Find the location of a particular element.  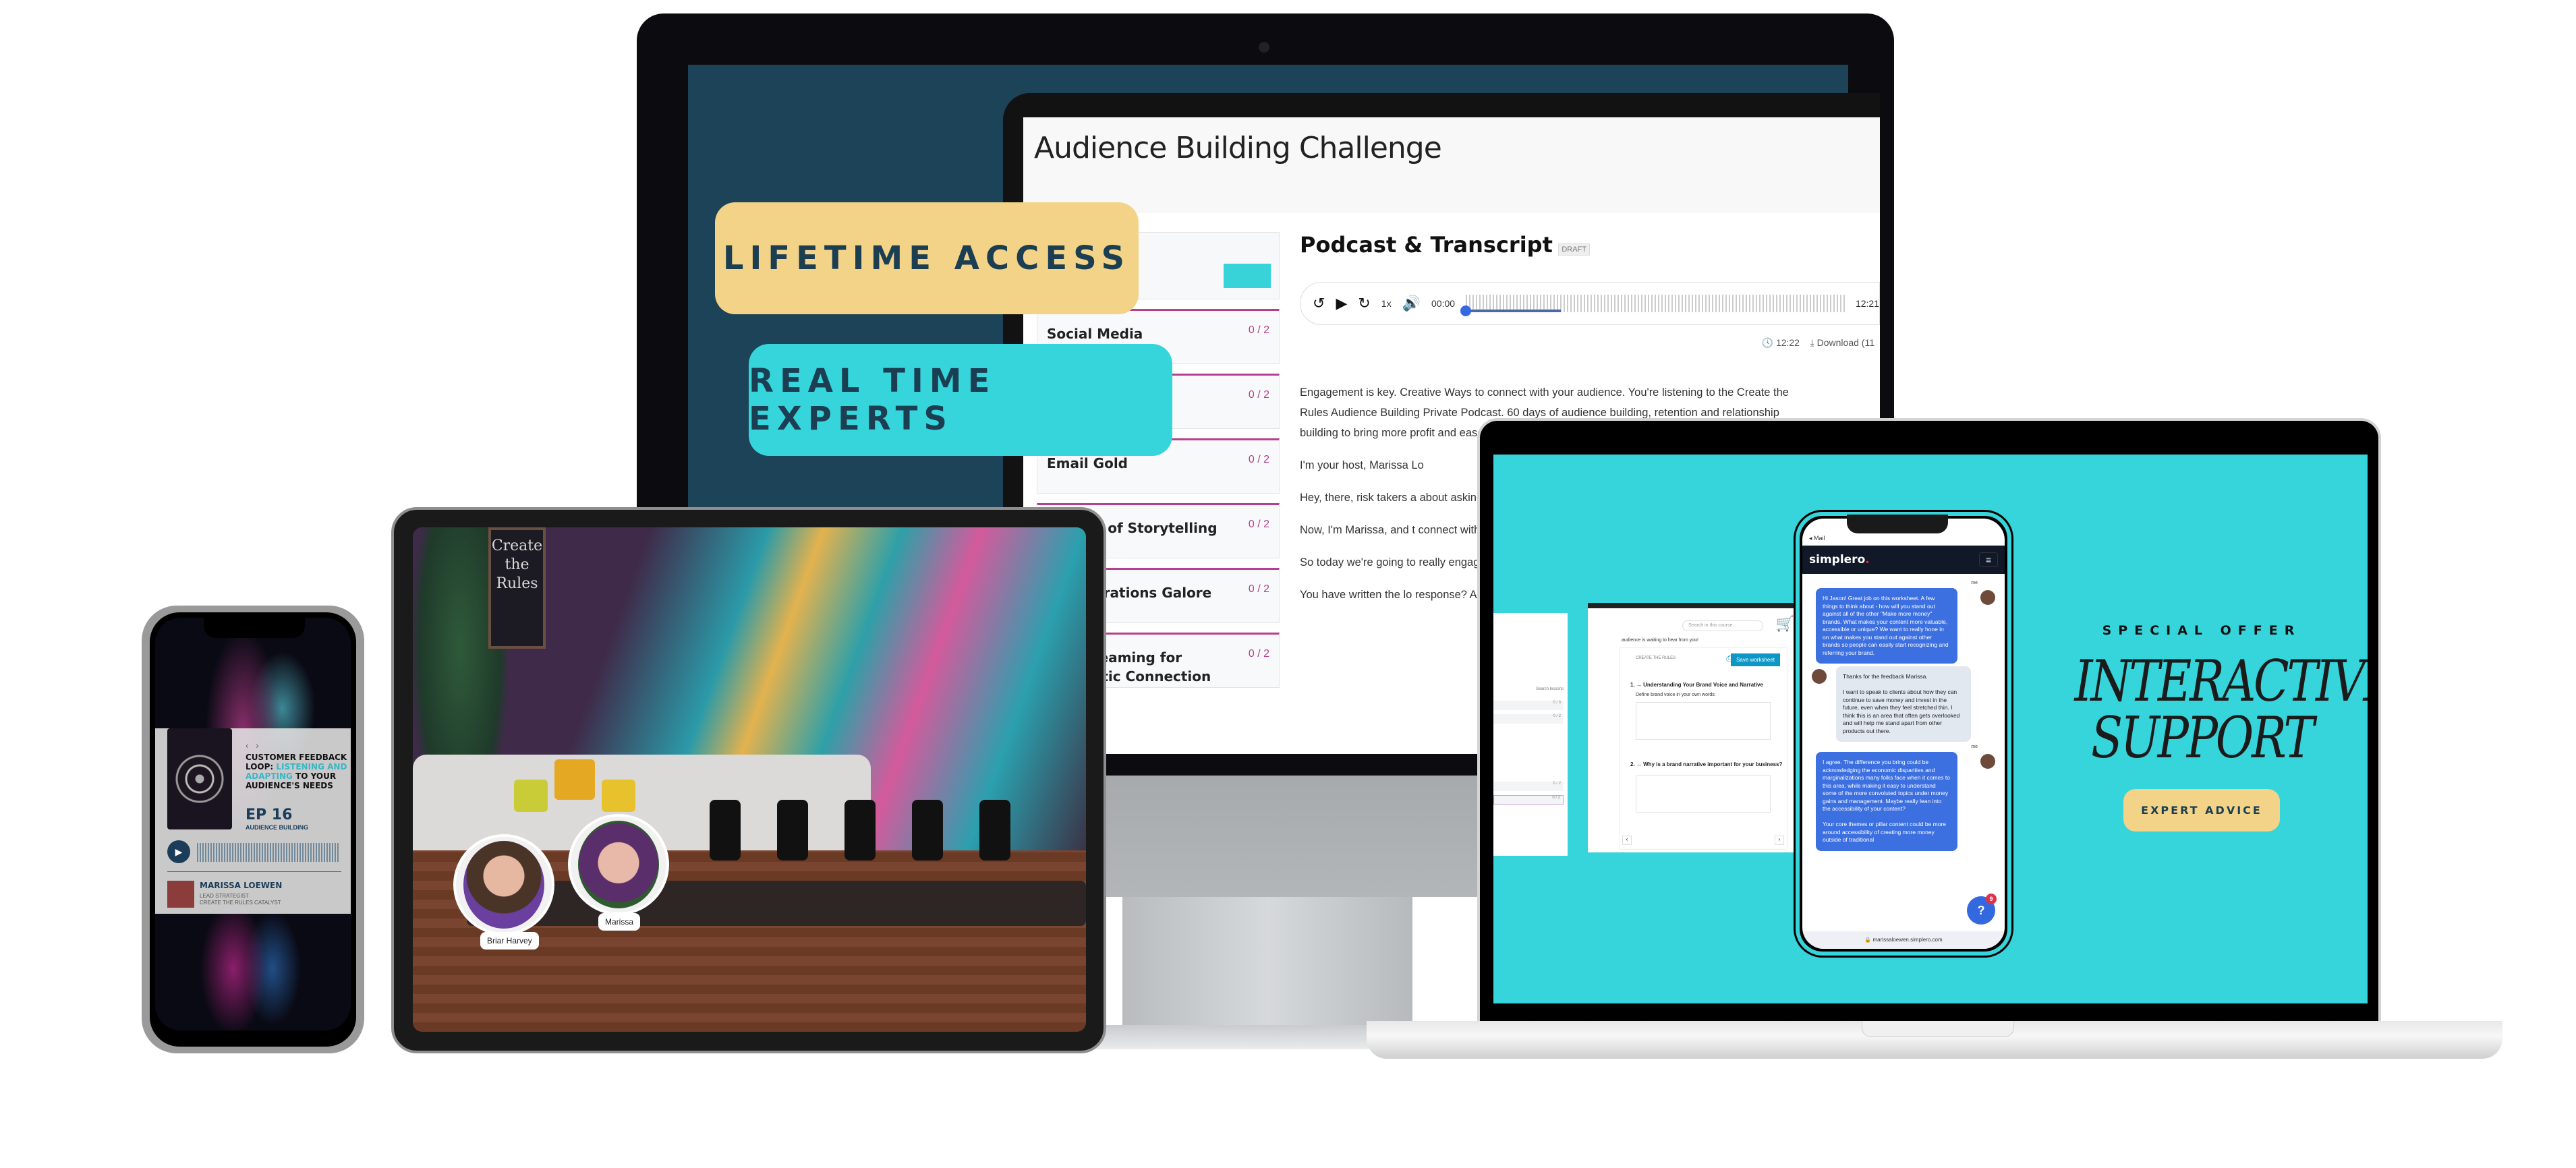

answer-2-textarea is located at coordinates (1703, 794).